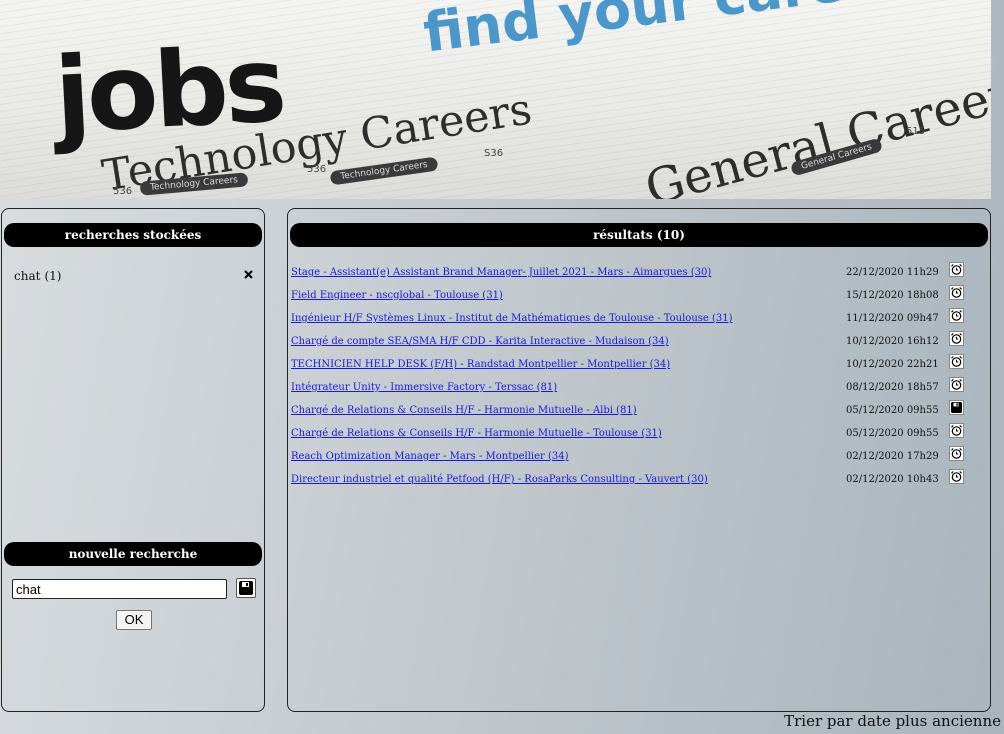 This screenshot has height=734, width=1004. Describe the element at coordinates (892, 318) in the screenshot. I see `offer-date: 11/12/2020 09h47` at that location.